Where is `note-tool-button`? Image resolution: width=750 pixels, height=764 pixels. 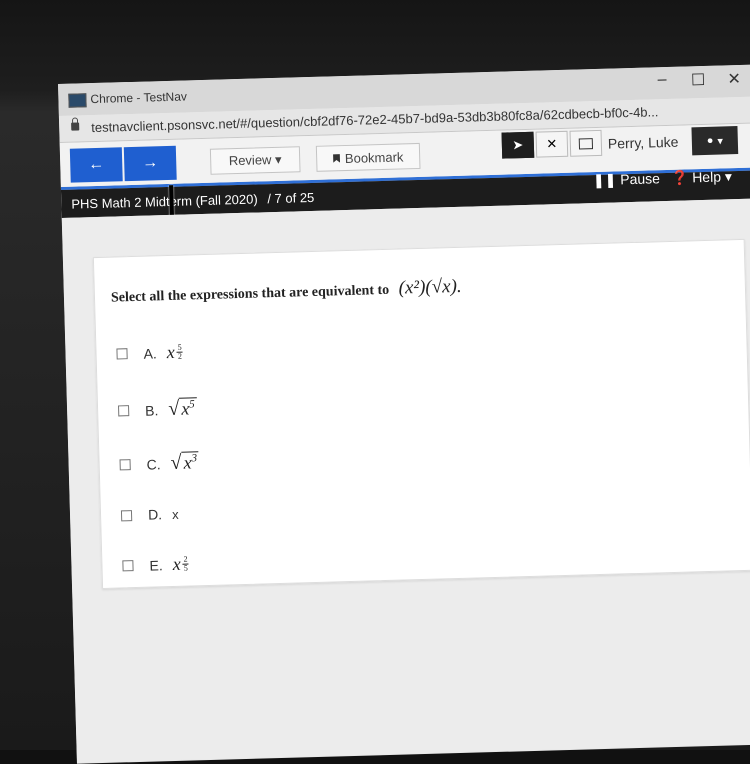 note-tool-button is located at coordinates (586, 143).